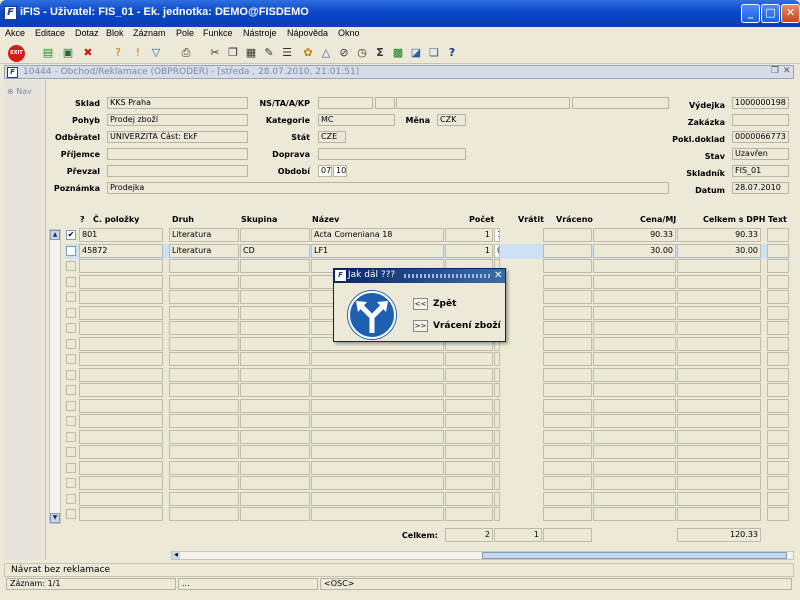 The image size is (800, 600). Describe the element at coordinates (118, 53) in the screenshot. I see `enter-query-icon: ?` at that location.